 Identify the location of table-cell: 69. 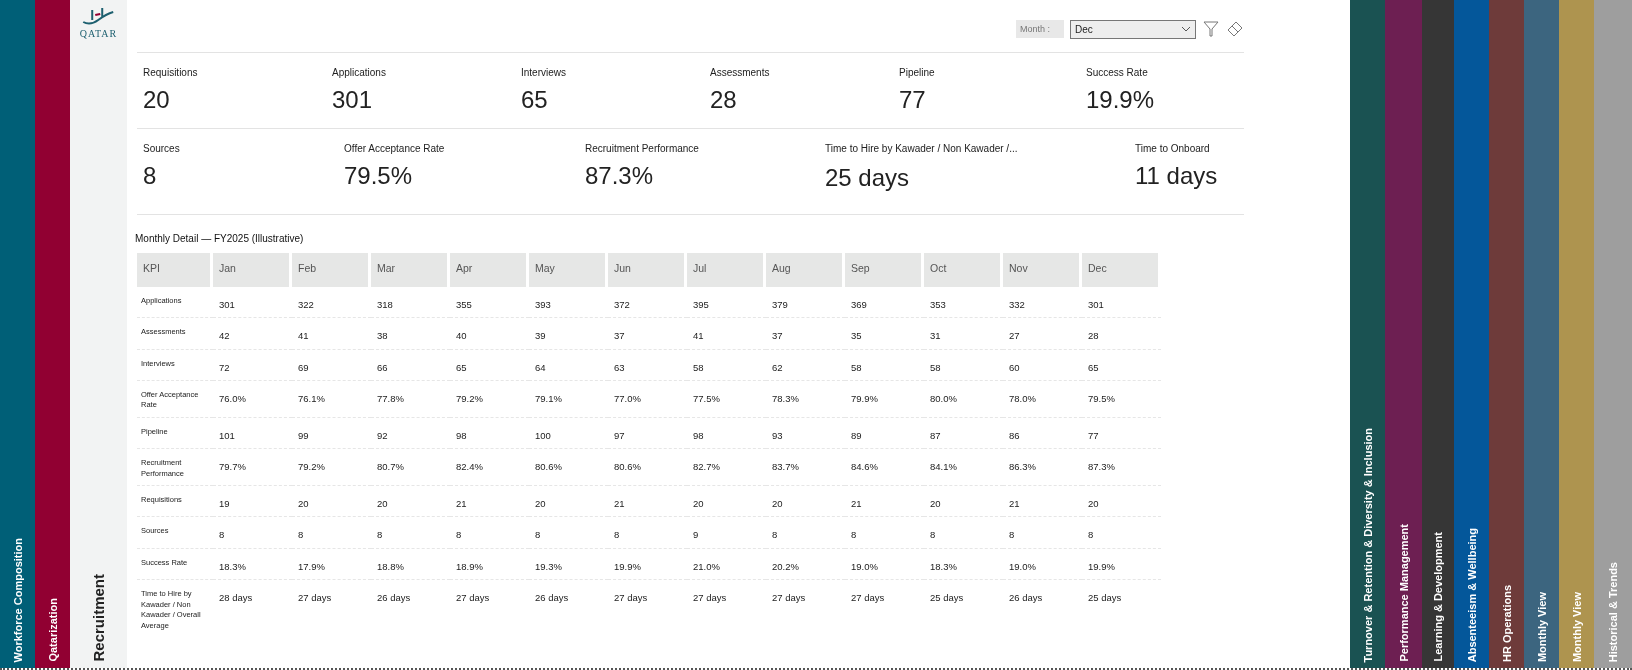
(331, 365).